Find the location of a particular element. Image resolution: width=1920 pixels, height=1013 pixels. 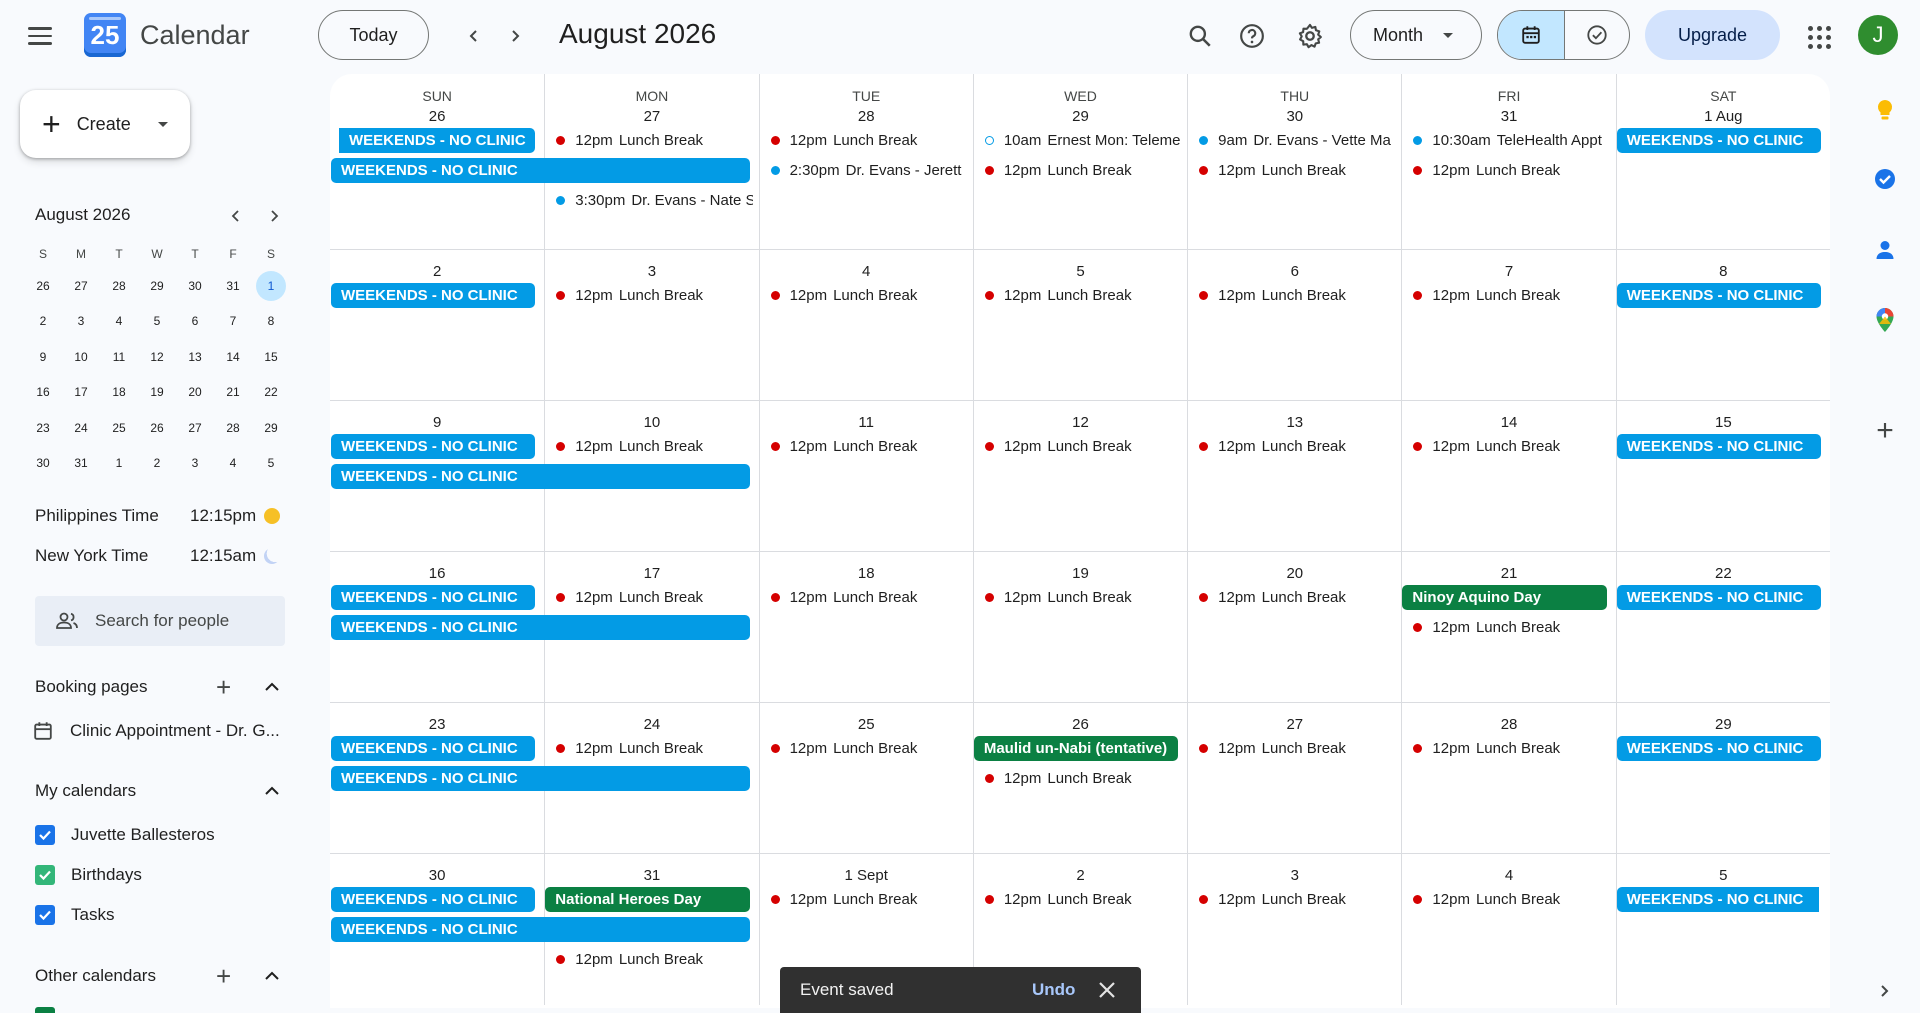

help-button is located at coordinates (1252, 36).